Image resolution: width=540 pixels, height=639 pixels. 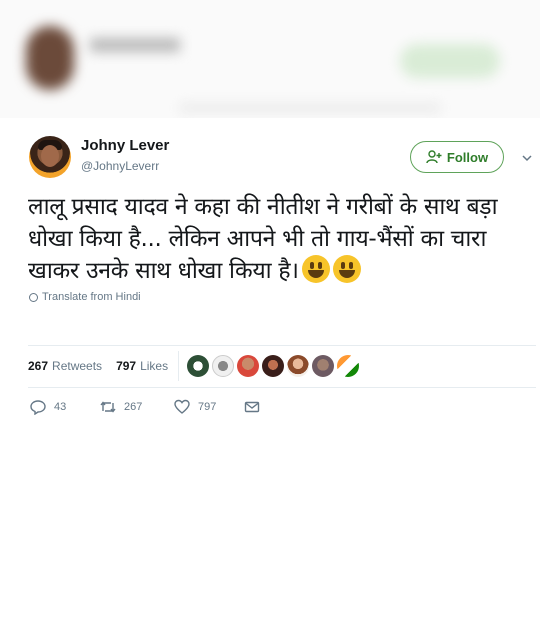 I want to click on retweet-button: 267, so click(x=137, y=407).